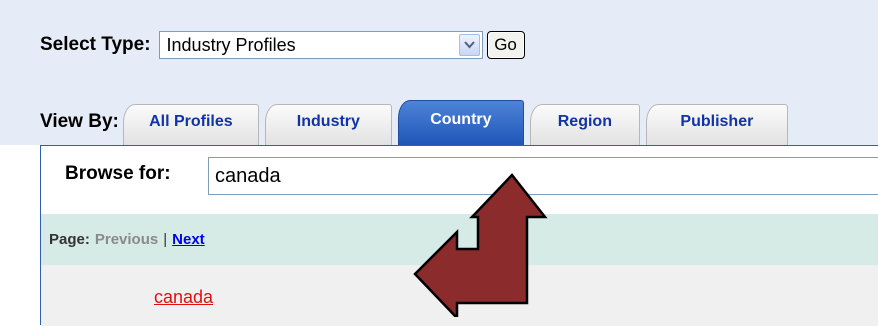 The width and height of the screenshot is (878, 326). Describe the element at coordinates (505, 45) in the screenshot. I see `go-button: Go` at that location.